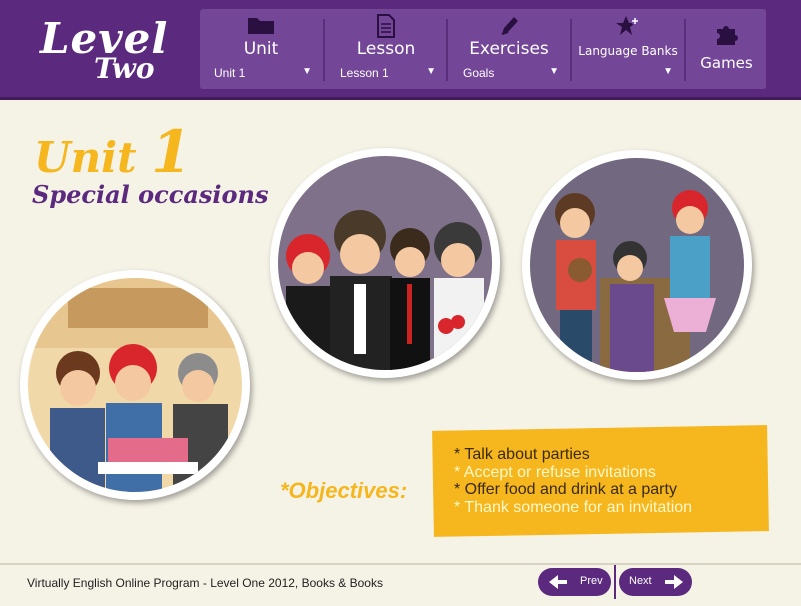  I want to click on document-icon, so click(386, 26).